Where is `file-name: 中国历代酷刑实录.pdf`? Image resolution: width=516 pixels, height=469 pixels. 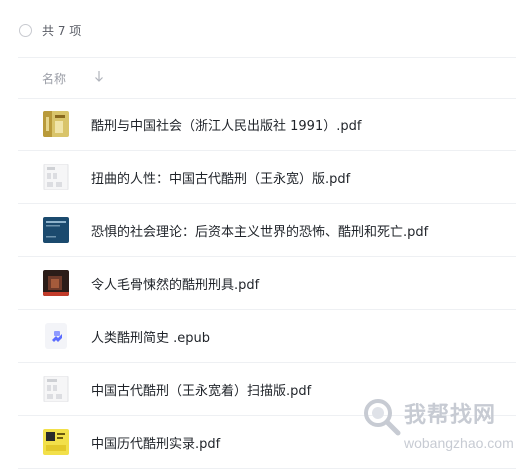 file-name: 中国历代酷刑实录.pdf is located at coordinates (156, 444).